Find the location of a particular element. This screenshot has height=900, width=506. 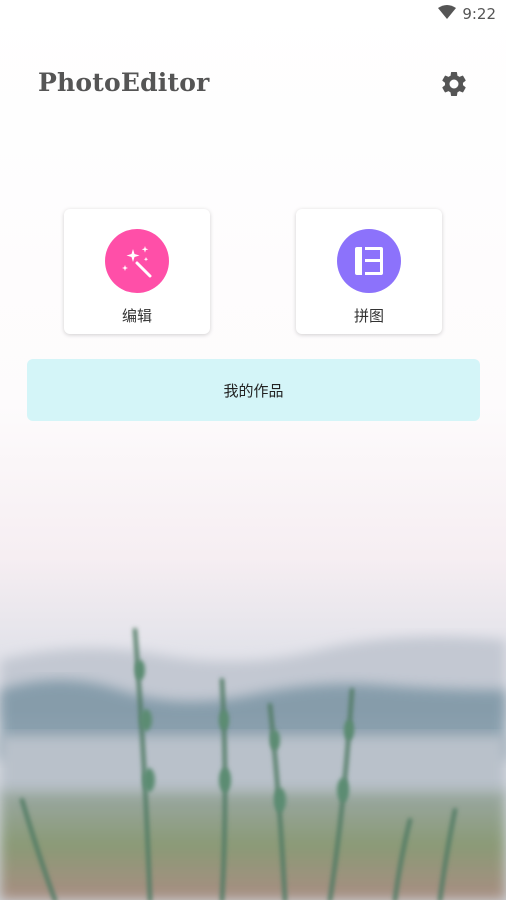

collage-layout-icon is located at coordinates (369, 261).